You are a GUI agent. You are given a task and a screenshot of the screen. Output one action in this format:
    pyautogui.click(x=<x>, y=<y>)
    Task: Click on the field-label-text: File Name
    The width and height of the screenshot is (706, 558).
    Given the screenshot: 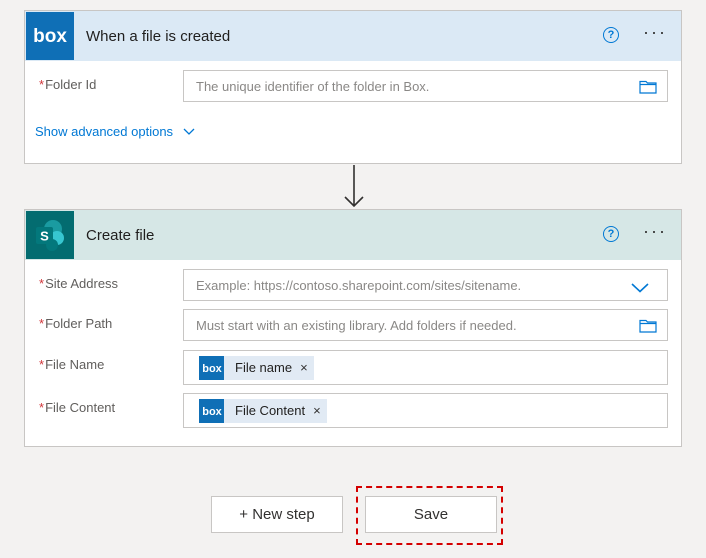 What is the action you would take?
    pyautogui.click(x=75, y=364)
    